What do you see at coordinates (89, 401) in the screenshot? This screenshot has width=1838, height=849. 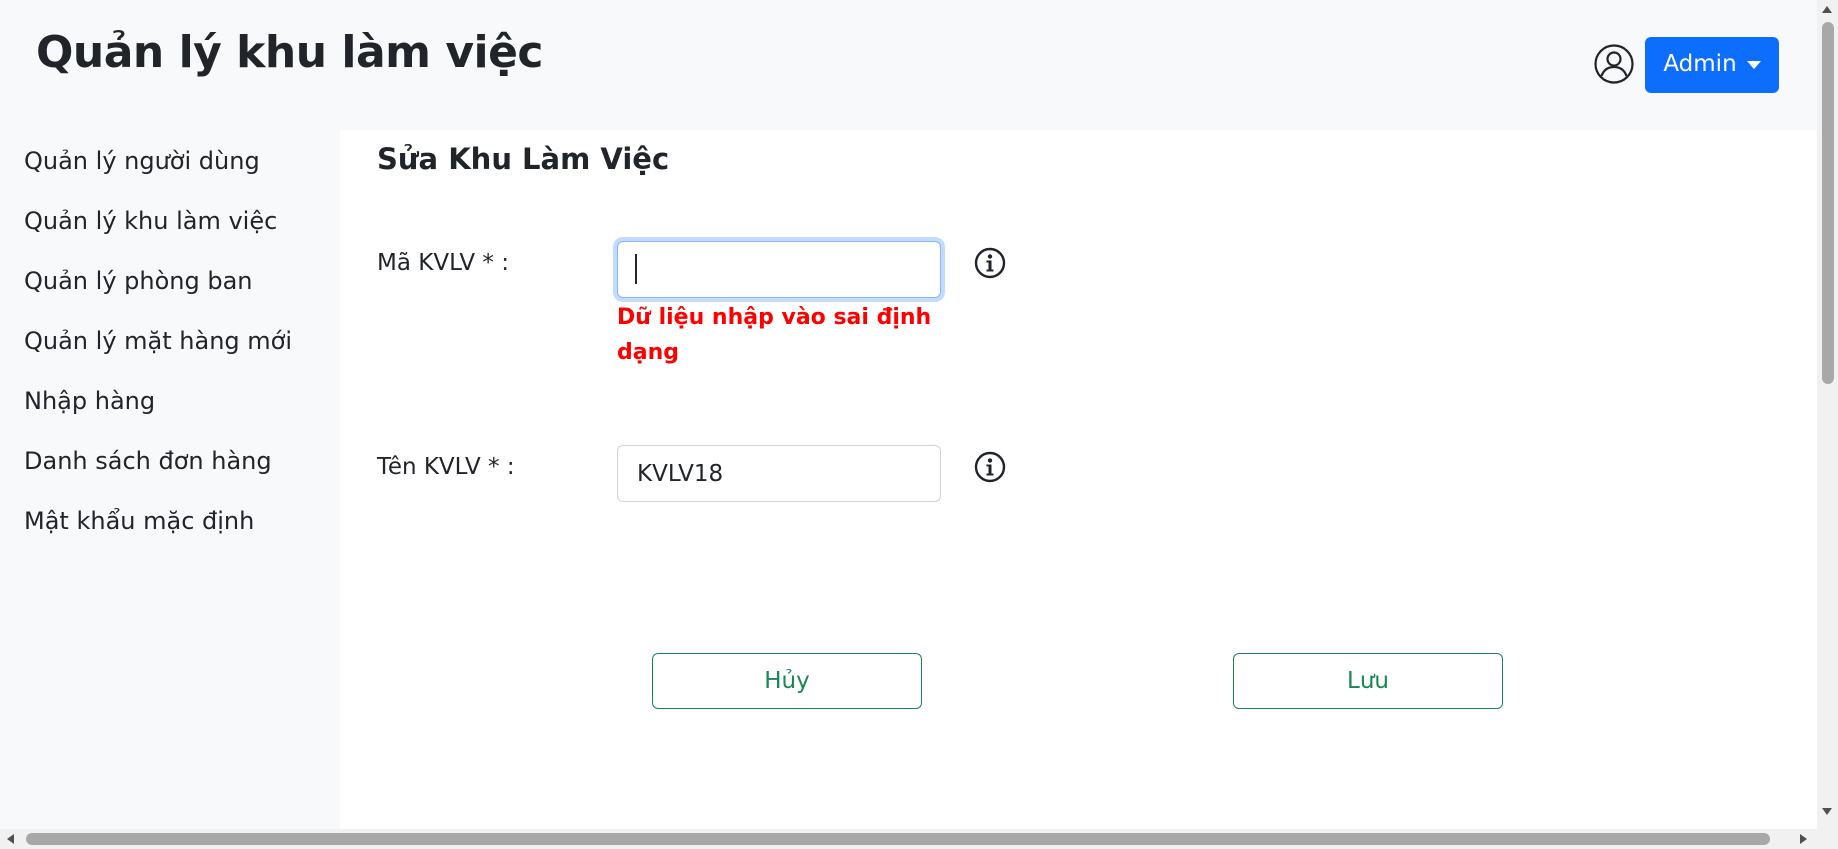 I see `sidebar-item-import: Nhập hàng` at bounding box center [89, 401].